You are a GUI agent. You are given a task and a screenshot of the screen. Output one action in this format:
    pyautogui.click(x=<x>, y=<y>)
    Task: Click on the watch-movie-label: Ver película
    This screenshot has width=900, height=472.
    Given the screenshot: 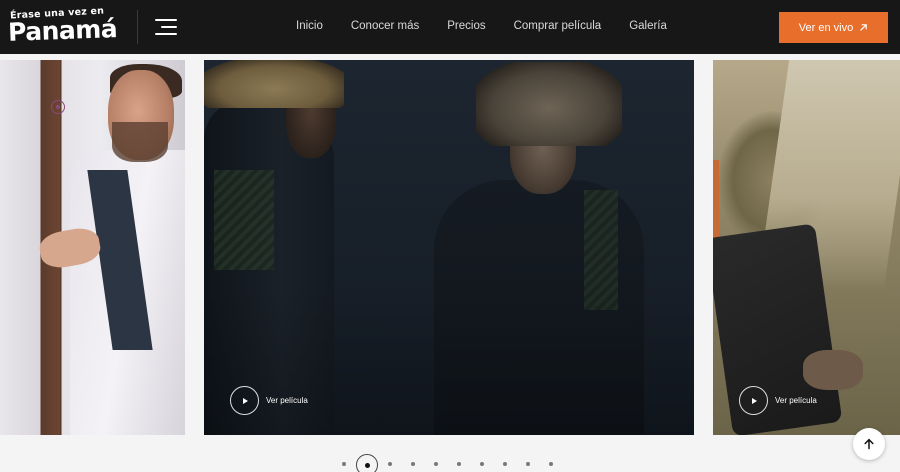 What is the action you would take?
    pyautogui.click(x=287, y=400)
    